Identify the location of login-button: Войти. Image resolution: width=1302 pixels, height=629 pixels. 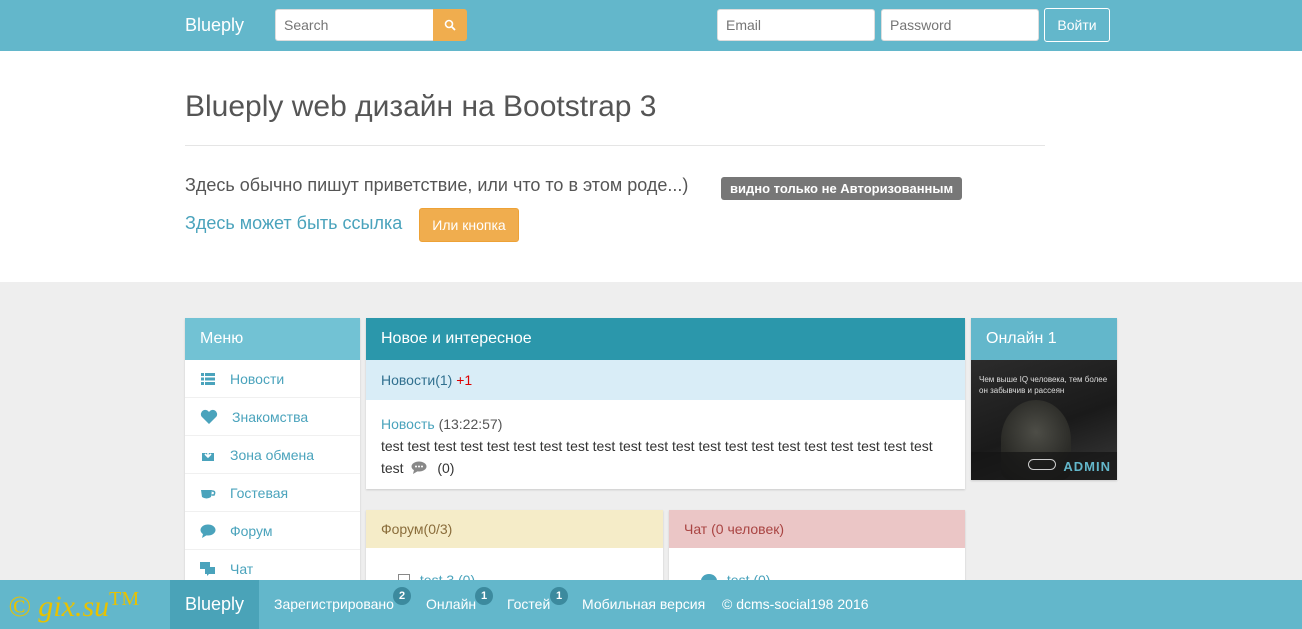
(1077, 25).